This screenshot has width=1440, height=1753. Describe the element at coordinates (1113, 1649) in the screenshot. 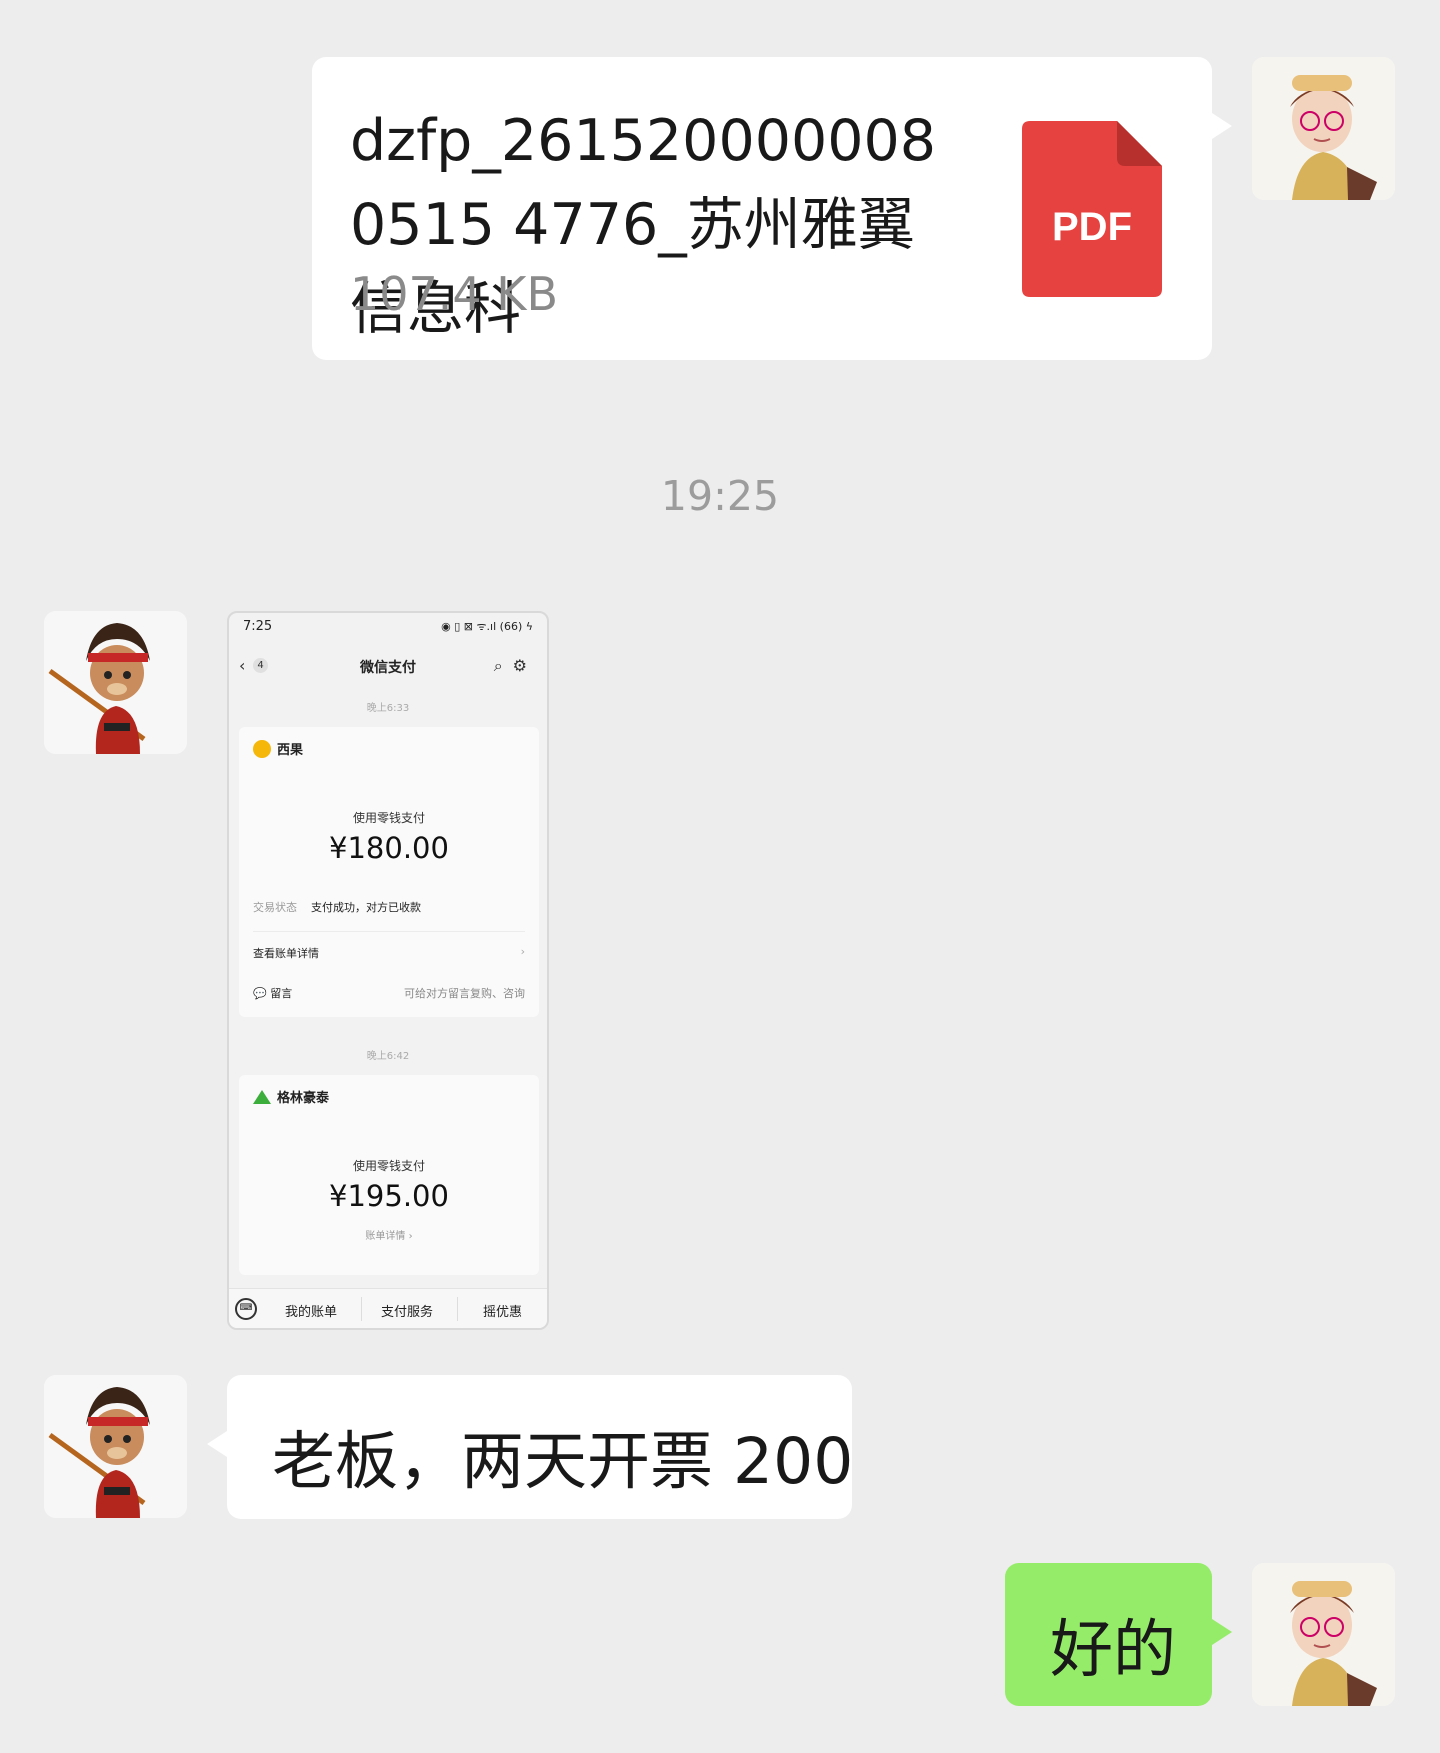

I see `outgoing-message-text: 好的` at that location.